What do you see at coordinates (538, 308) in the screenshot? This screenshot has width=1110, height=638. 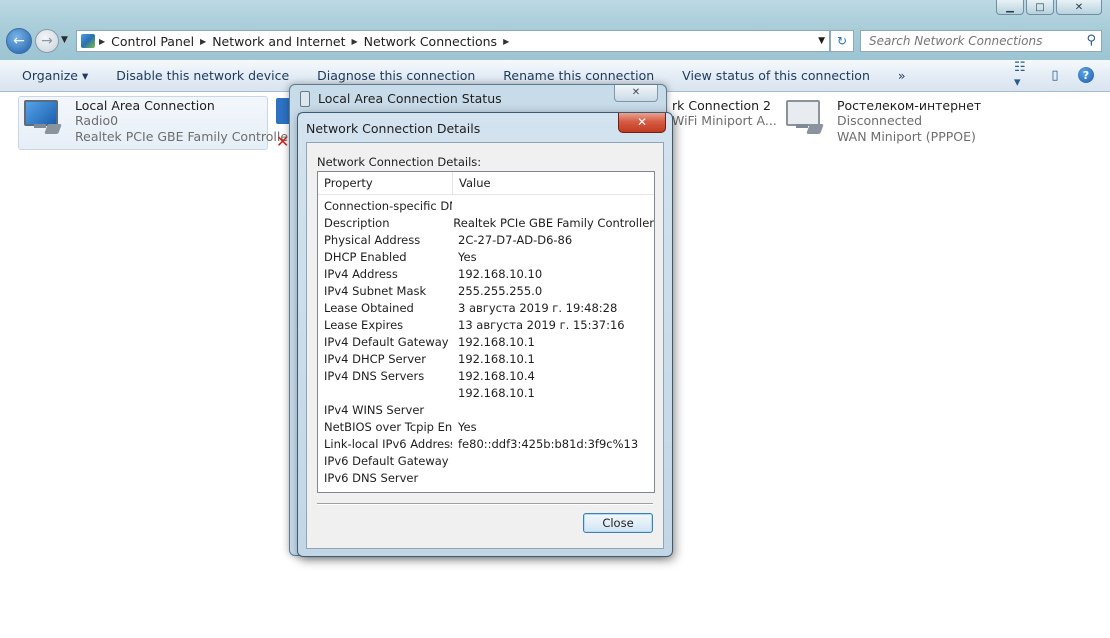 I see `value-cell: 3 августа 2019 г. 19:48:28` at bounding box center [538, 308].